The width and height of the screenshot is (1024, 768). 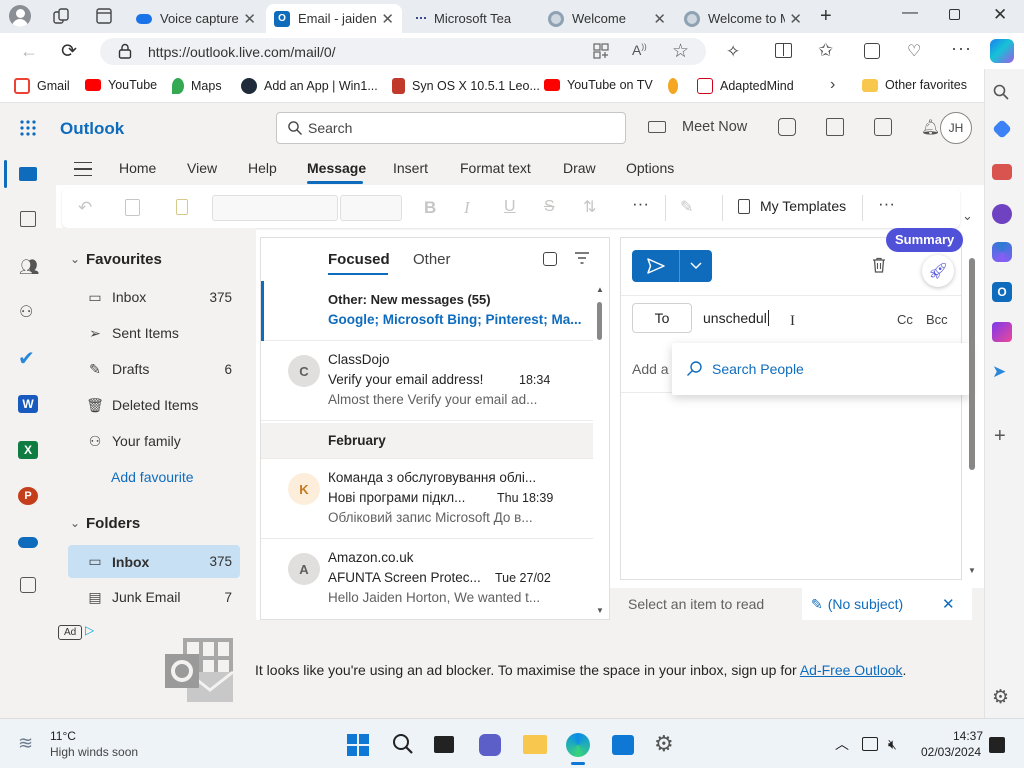 I want to click on hamburger-icon, so click(x=83, y=169).